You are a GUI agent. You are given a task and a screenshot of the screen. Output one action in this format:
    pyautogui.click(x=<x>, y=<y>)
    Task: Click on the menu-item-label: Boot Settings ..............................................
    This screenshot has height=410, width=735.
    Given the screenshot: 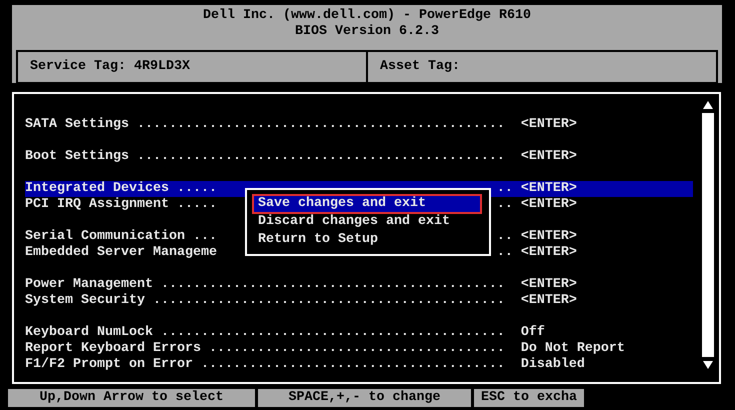 What is the action you would take?
    pyautogui.click(x=265, y=157)
    